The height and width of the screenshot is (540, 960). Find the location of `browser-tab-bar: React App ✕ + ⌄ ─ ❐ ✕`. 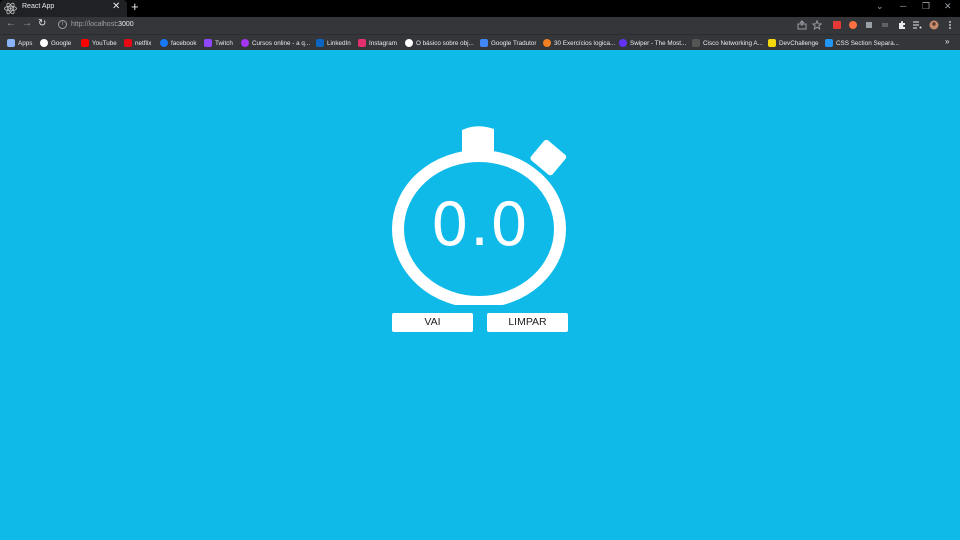

browser-tab-bar: React App ✕ + ⌄ ─ ❐ ✕ is located at coordinates (480, 8).